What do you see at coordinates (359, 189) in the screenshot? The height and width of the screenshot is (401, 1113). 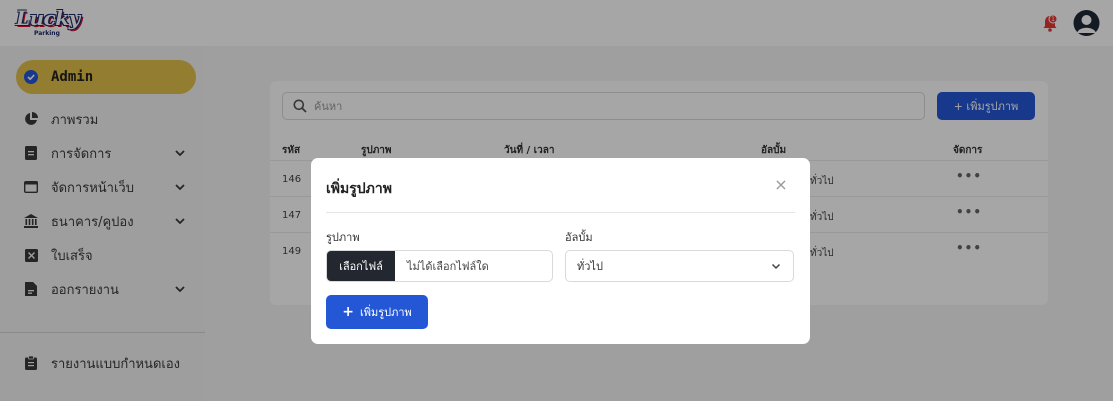 I see `modal-title: เพิ่มรูปภาพ` at bounding box center [359, 189].